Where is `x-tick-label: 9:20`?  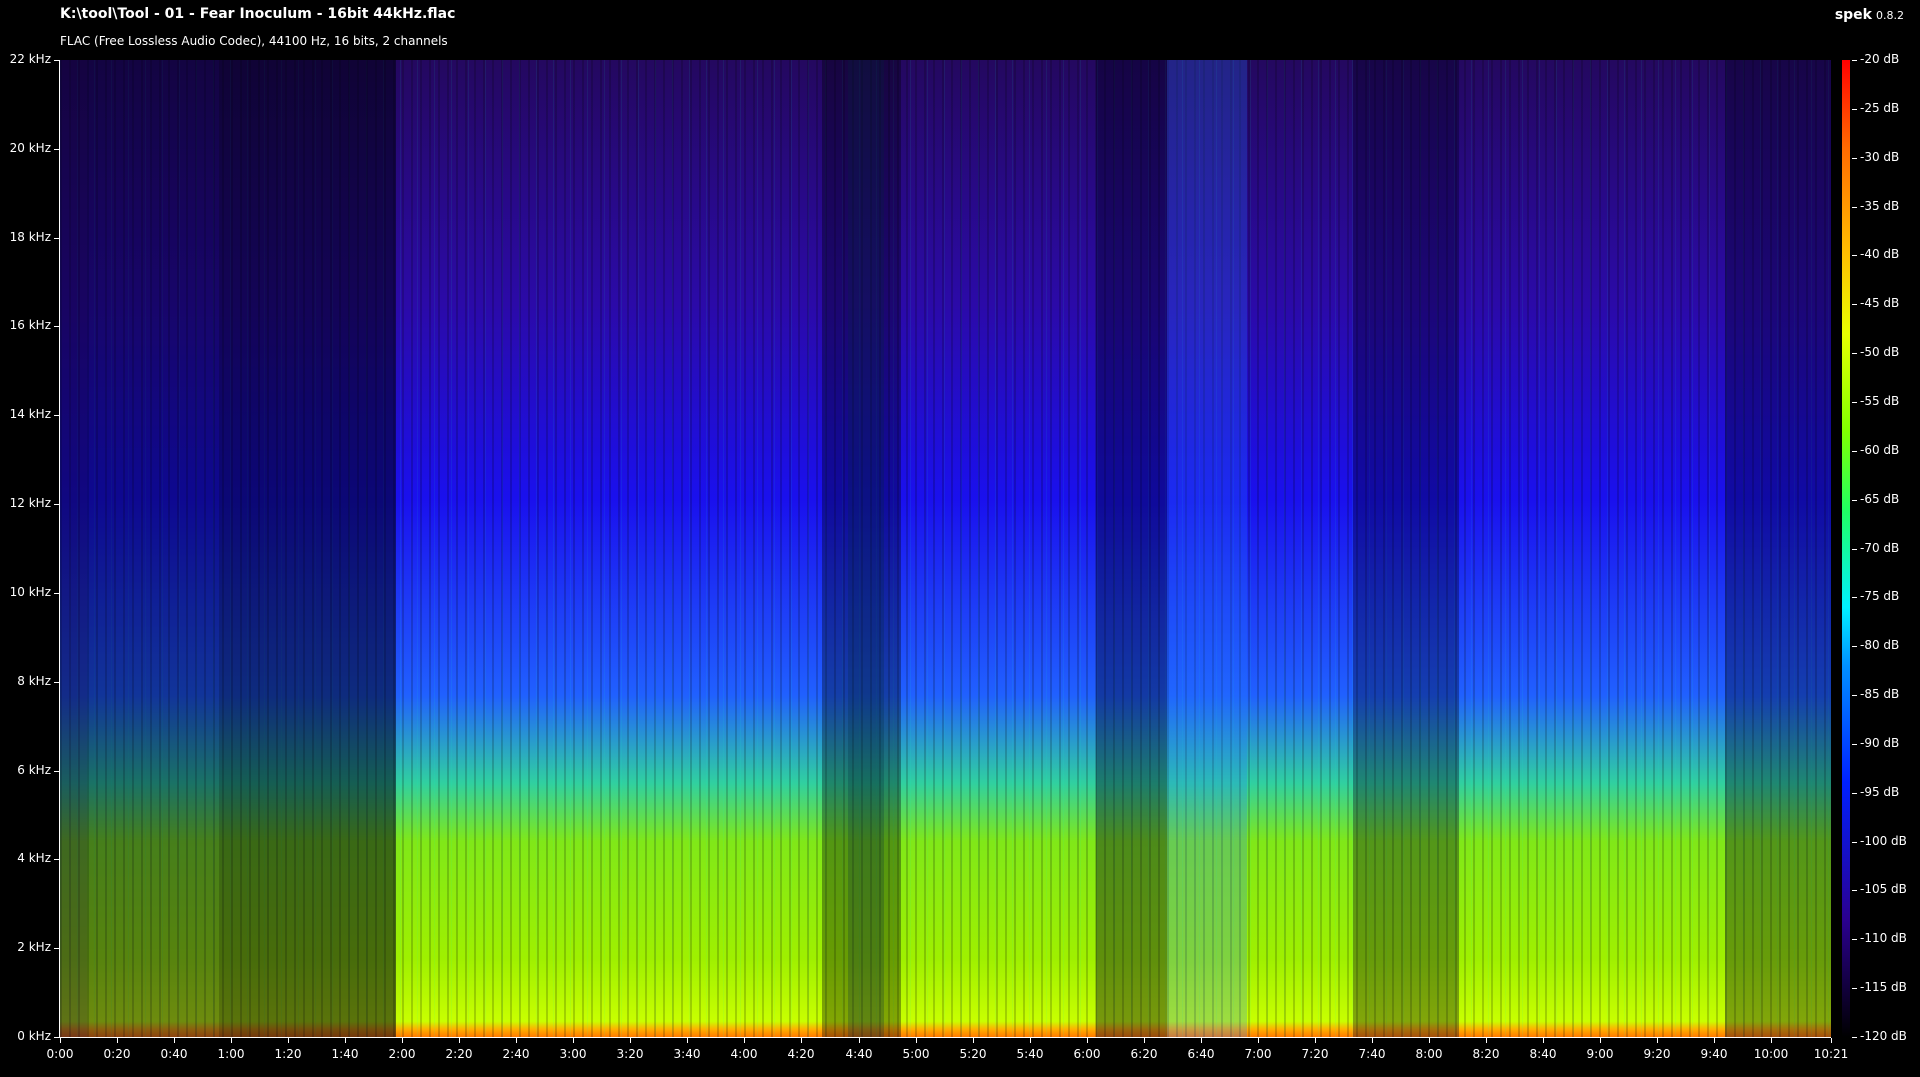
x-tick-label: 9:20 is located at coordinates (1657, 1054).